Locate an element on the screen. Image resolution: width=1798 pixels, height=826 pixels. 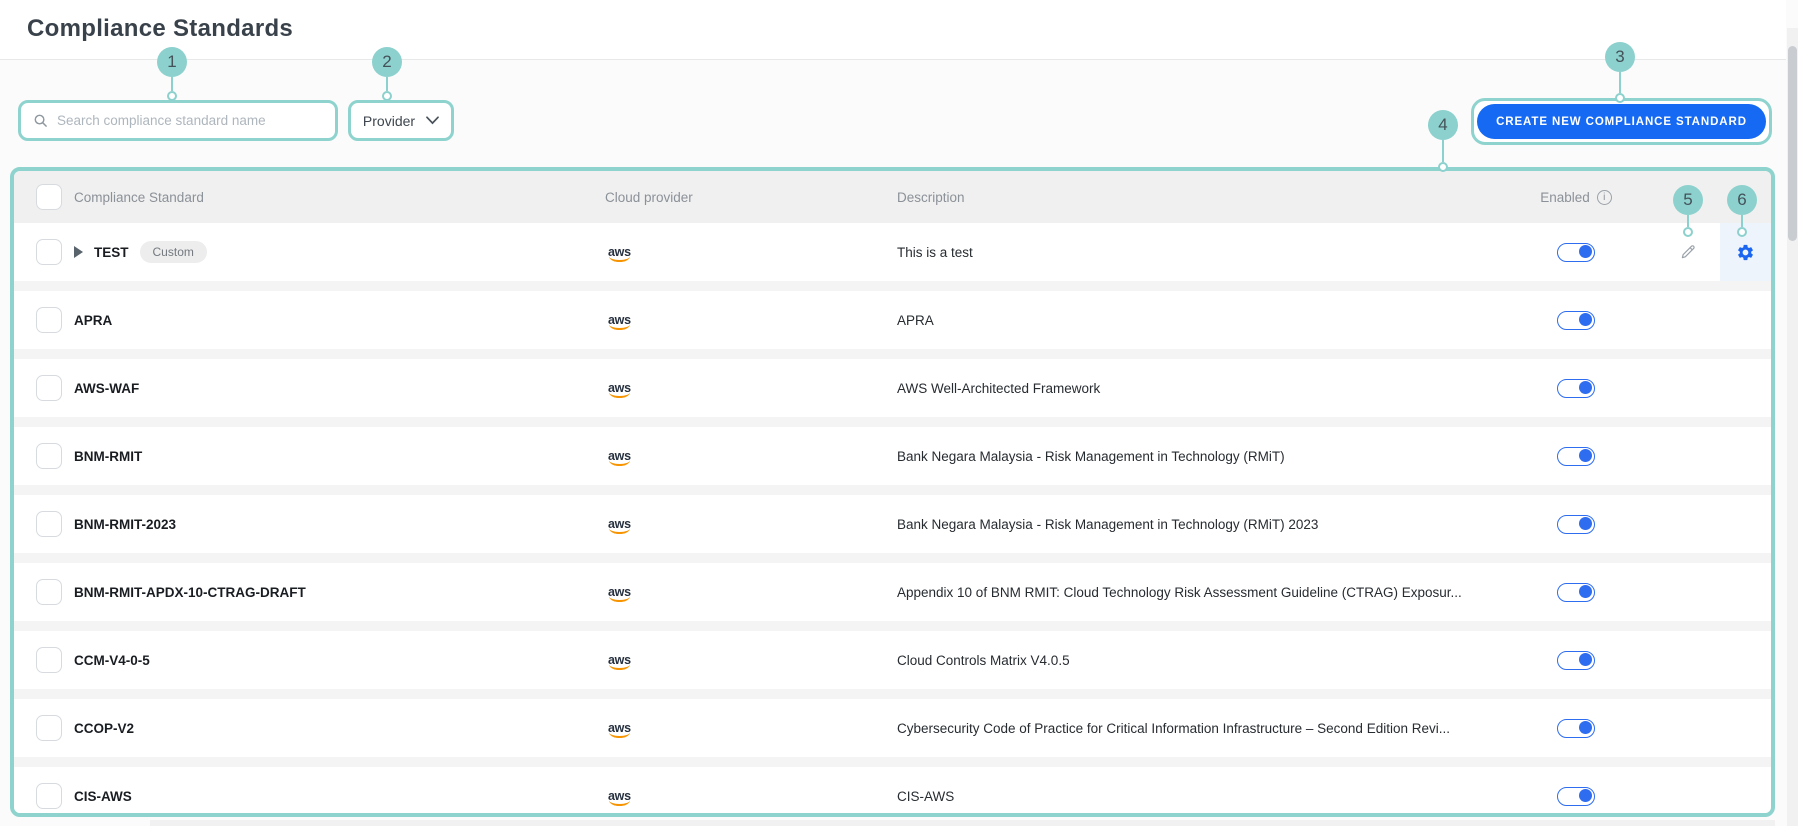
annotation-4-dot is located at coordinates (1443, 167).